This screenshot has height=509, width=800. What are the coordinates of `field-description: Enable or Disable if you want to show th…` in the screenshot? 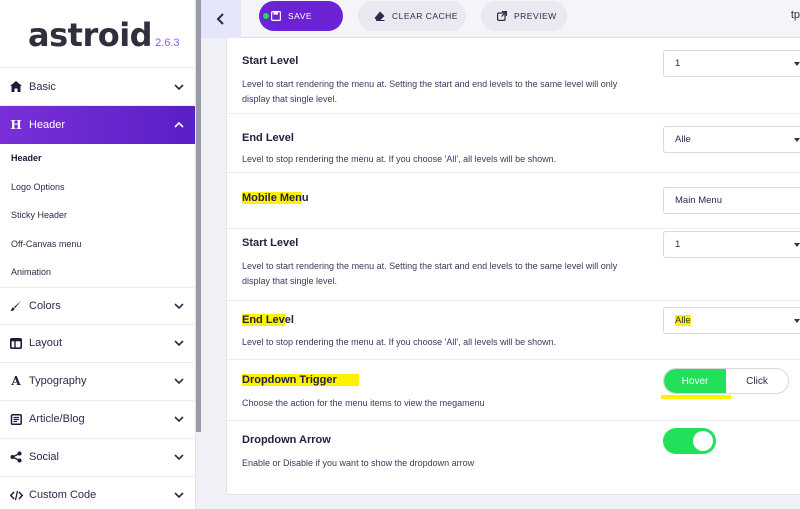 It's located at (358, 463).